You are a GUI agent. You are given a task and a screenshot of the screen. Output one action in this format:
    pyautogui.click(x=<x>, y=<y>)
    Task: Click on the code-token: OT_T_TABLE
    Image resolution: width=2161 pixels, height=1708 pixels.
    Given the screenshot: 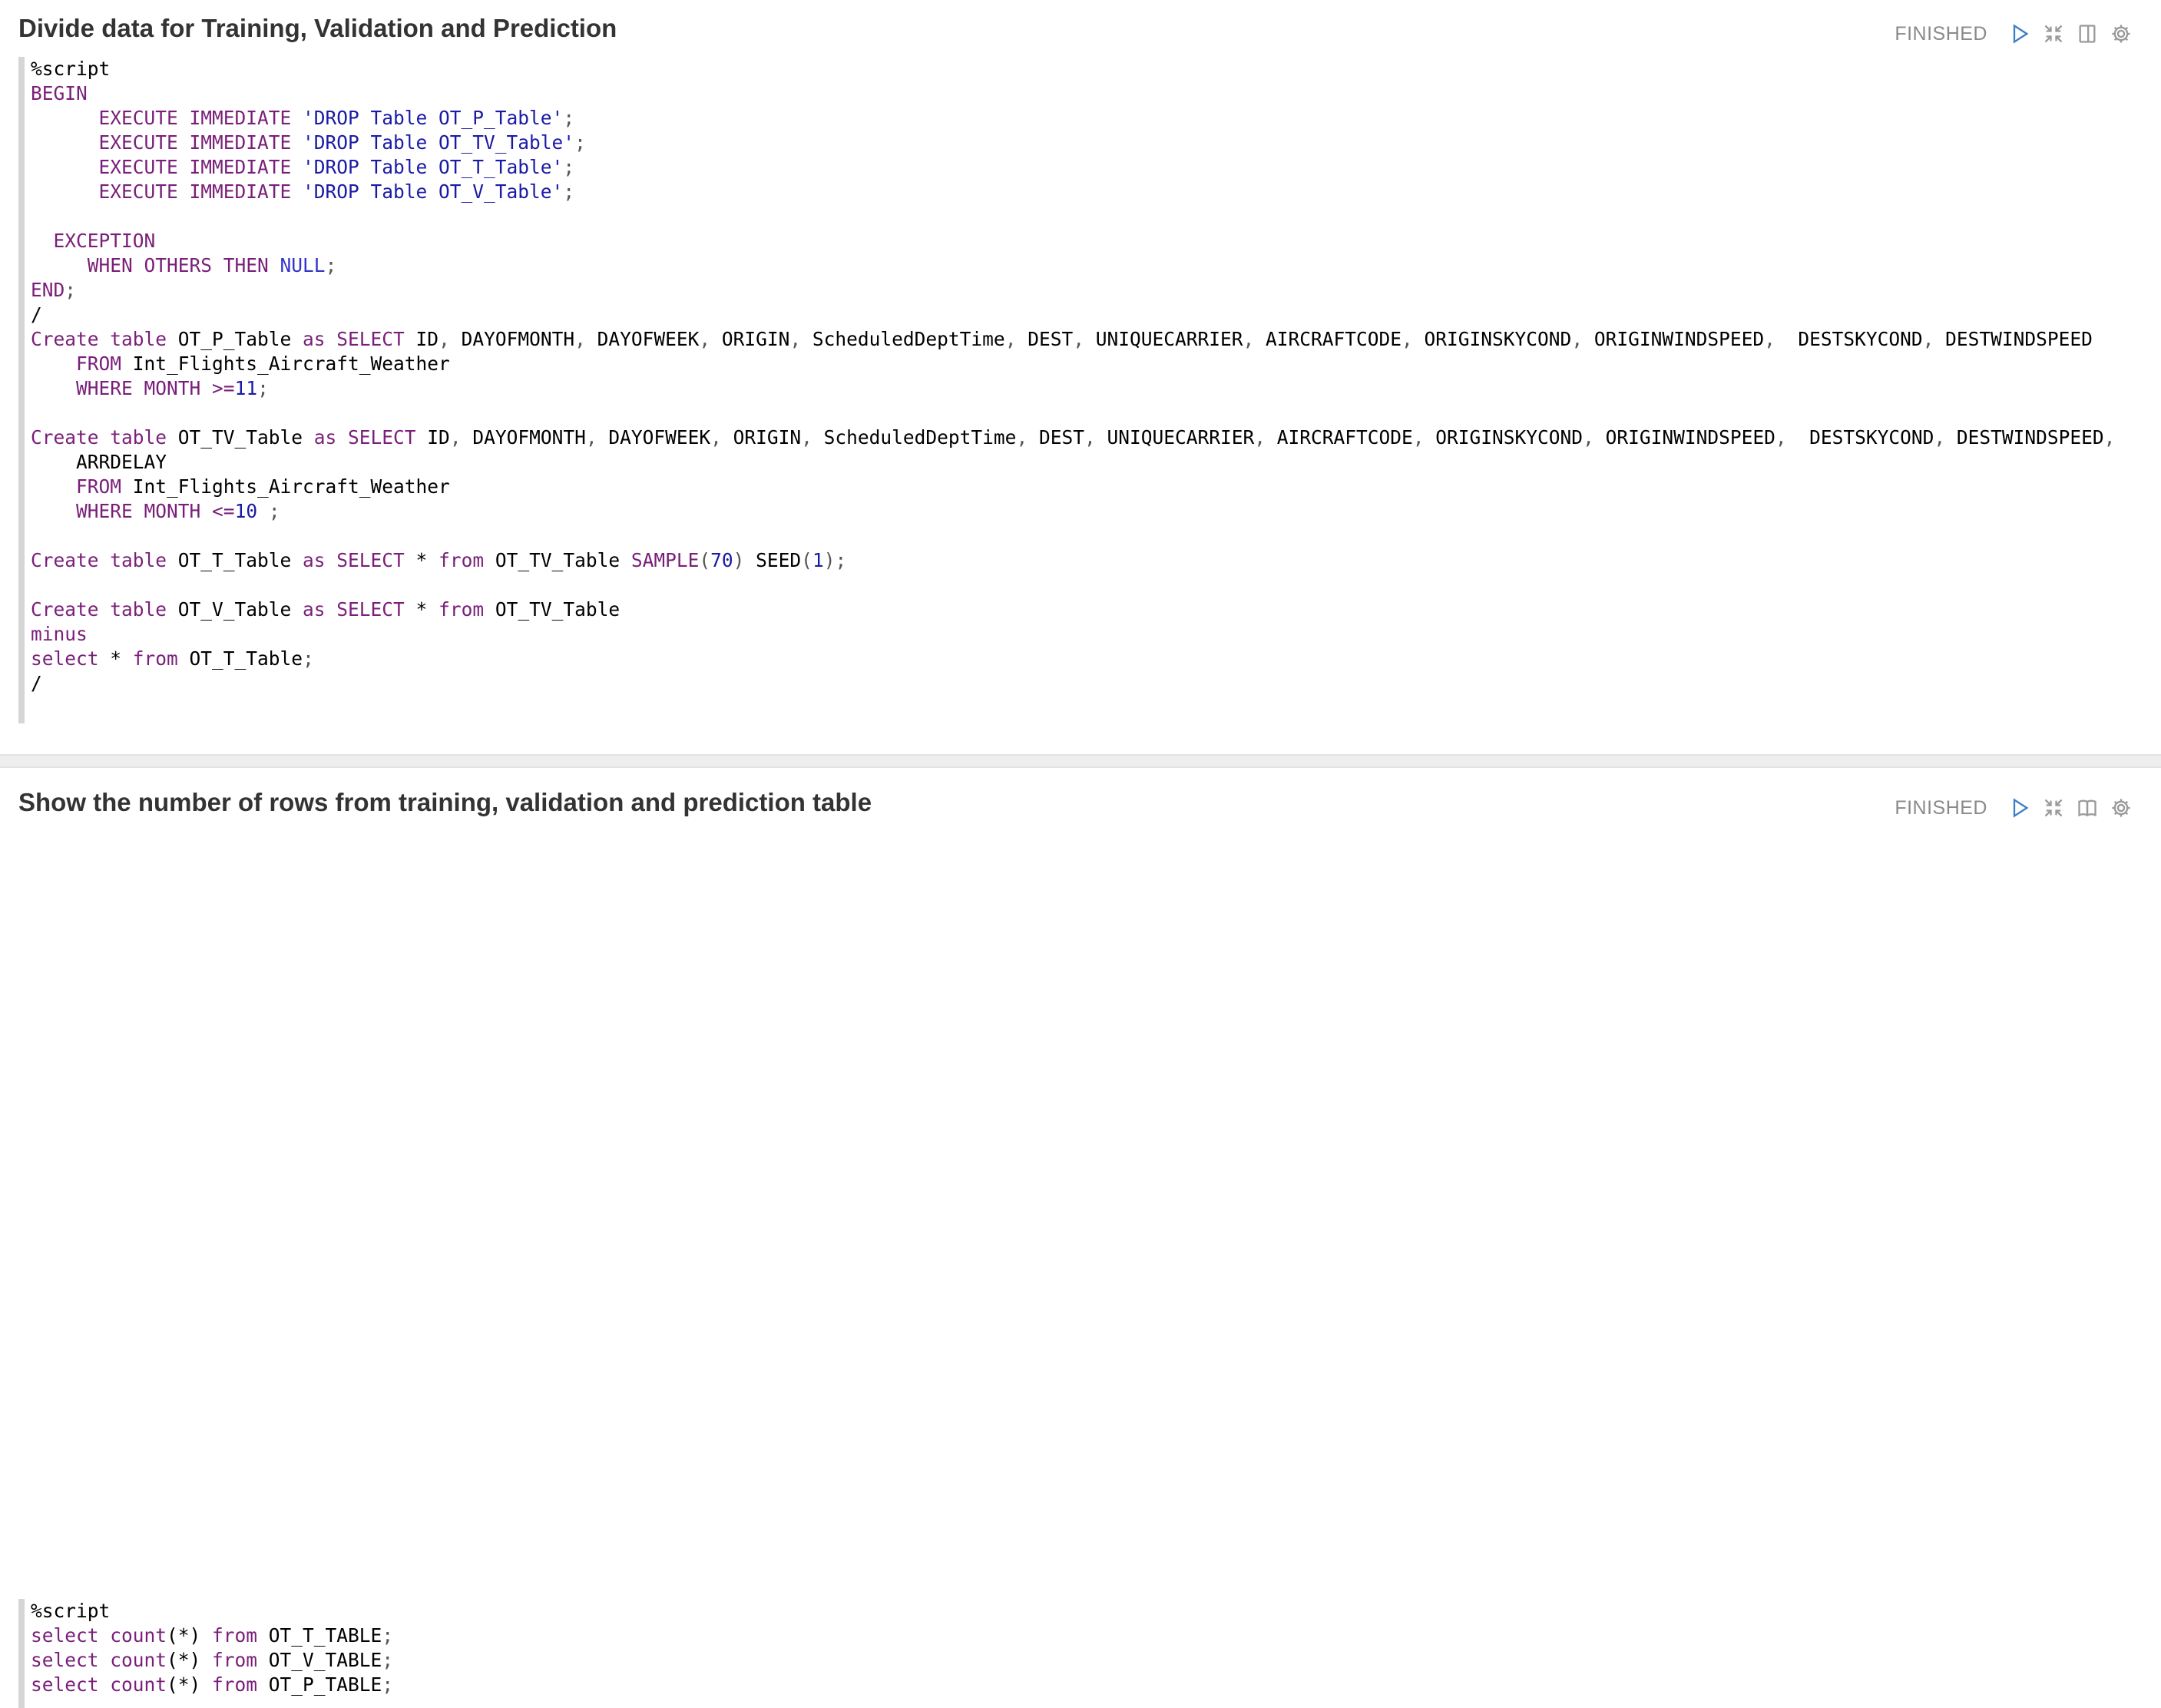 What is the action you would take?
    pyautogui.click(x=319, y=1635)
    